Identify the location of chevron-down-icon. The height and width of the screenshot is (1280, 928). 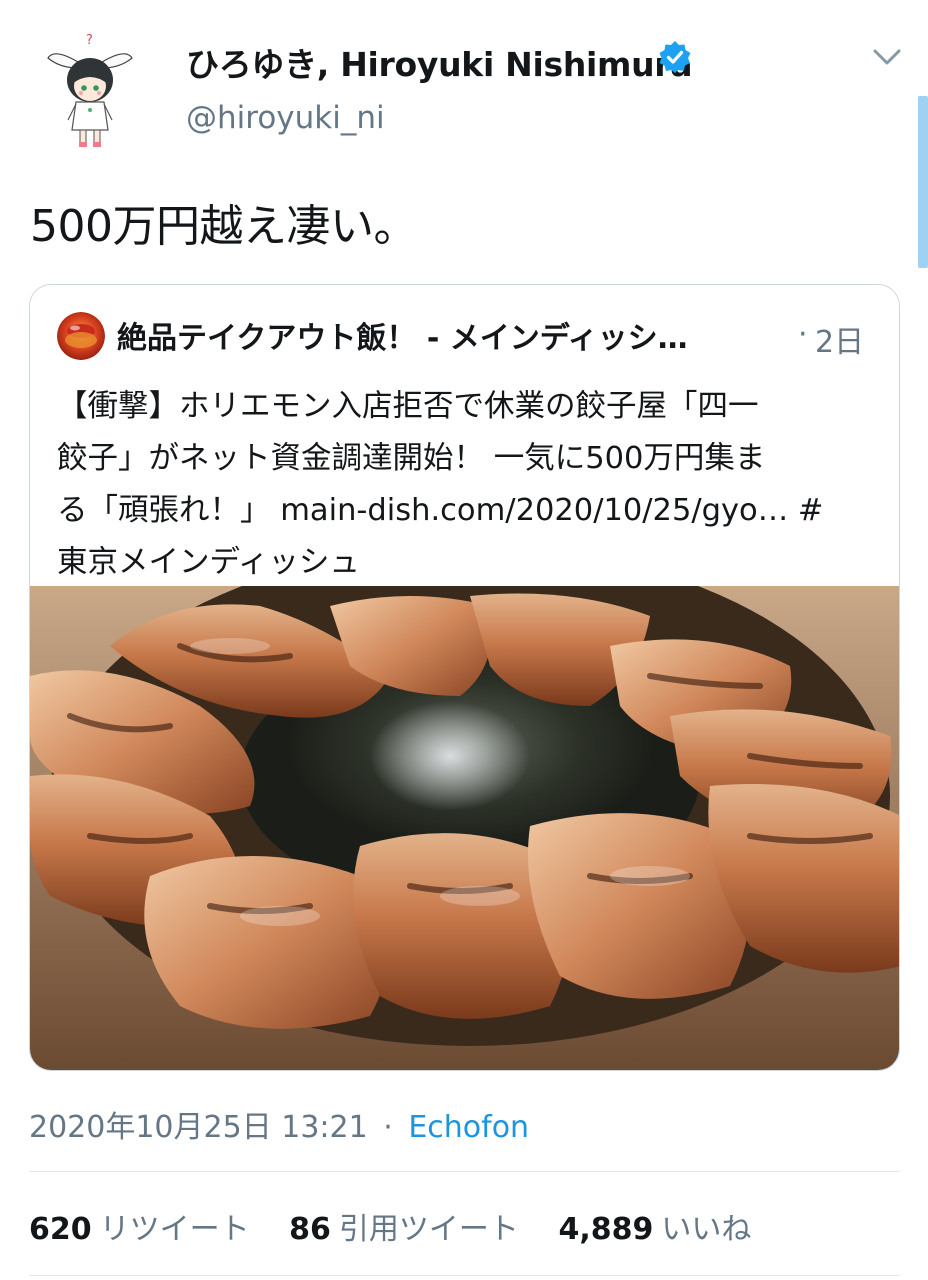
(887, 57).